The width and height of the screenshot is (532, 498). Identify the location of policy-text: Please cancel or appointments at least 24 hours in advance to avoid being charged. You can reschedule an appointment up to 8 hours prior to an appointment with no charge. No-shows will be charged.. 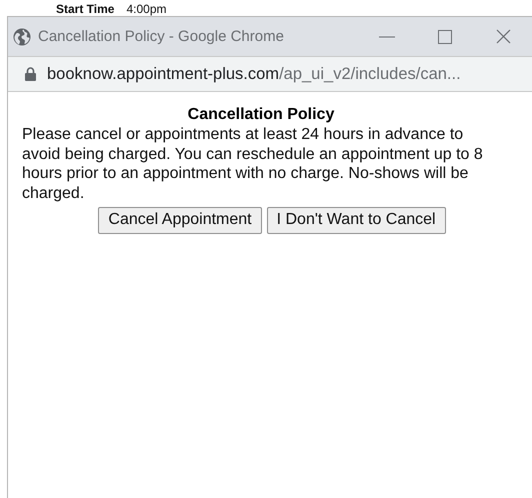
(253, 164).